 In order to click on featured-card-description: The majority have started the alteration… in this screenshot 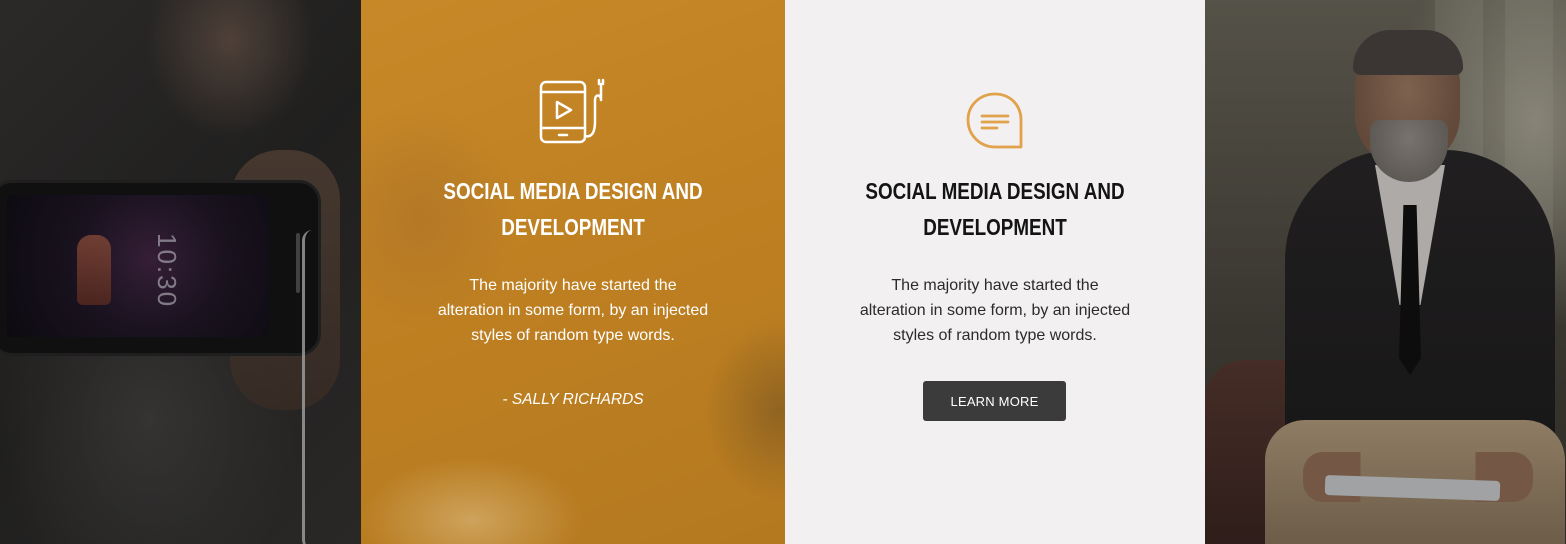, I will do `click(573, 310)`.